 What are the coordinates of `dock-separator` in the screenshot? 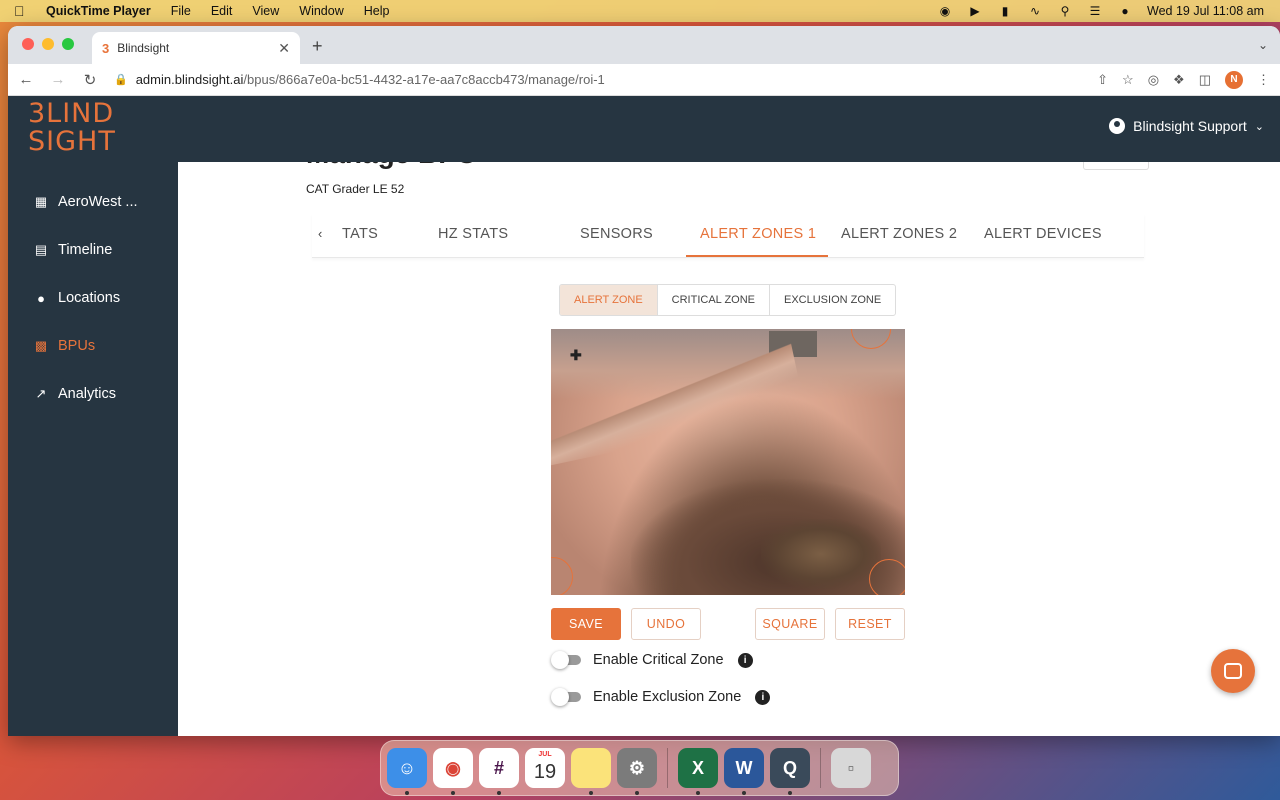 It's located at (820, 768).